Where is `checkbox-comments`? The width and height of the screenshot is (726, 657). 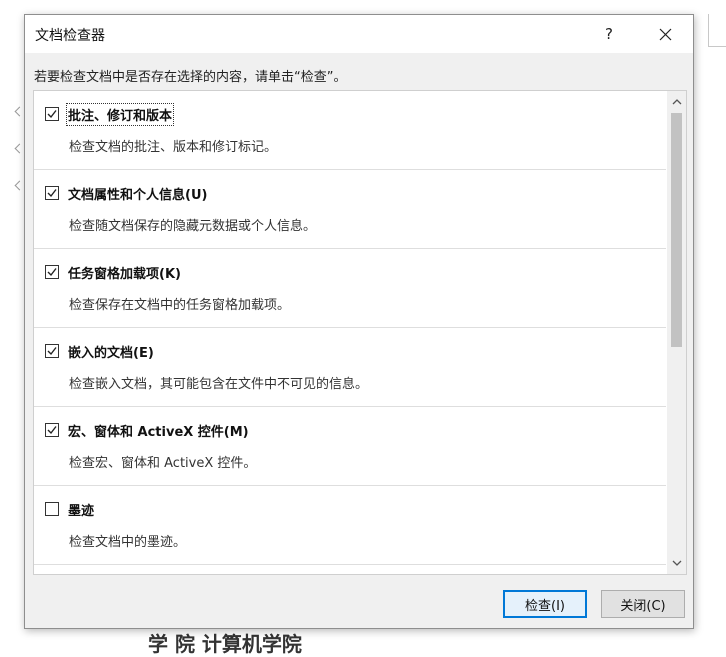
checkbox-comments is located at coordinates (52, 114).